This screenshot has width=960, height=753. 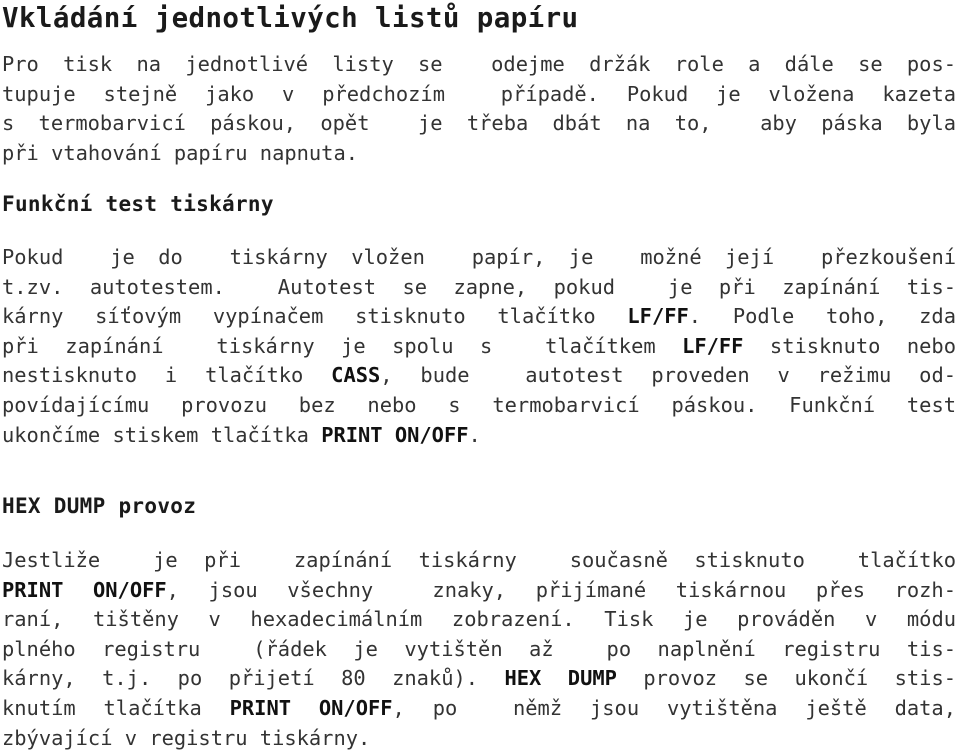 I want to click on text-line: ukončíme stiskem tlačítka PRINT ON/OFF., so click(x=479, y=436).